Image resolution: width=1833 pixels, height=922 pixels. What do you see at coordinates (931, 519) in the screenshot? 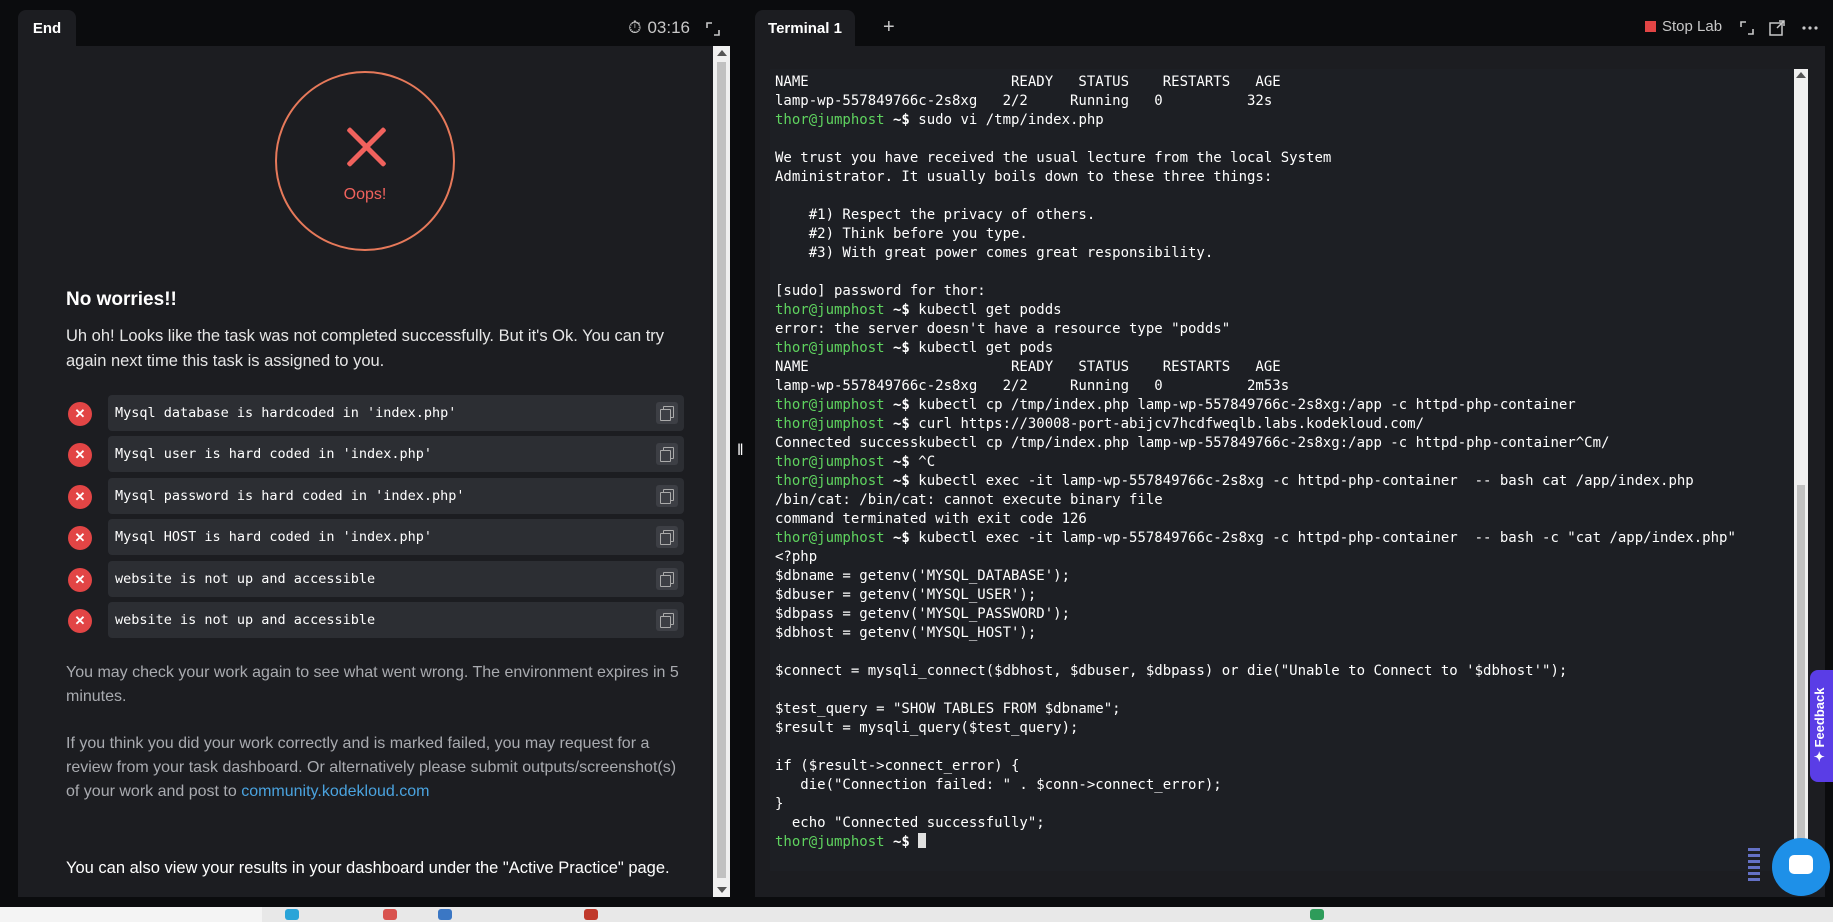
I see `output-text: command terminated with exit code 126` at bounding box center [931, 519].